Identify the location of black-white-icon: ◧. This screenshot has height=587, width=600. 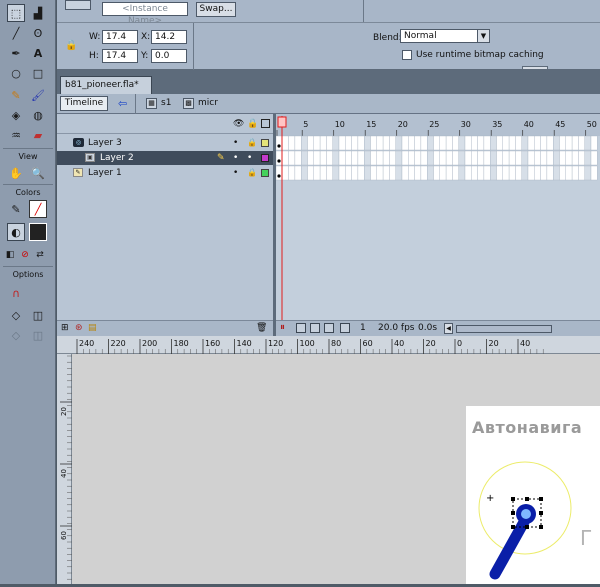
(10, 255).